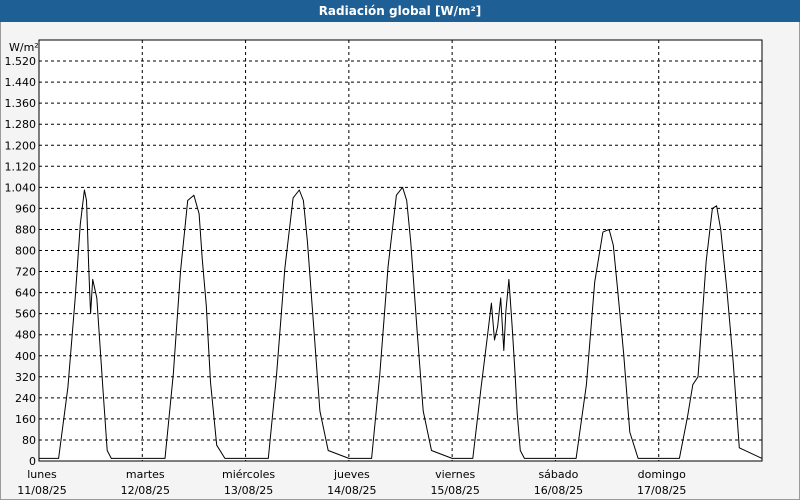 The image size is (800, 500). I want to click on x-tick-date-label: 11/08/25, so click(41, 490).